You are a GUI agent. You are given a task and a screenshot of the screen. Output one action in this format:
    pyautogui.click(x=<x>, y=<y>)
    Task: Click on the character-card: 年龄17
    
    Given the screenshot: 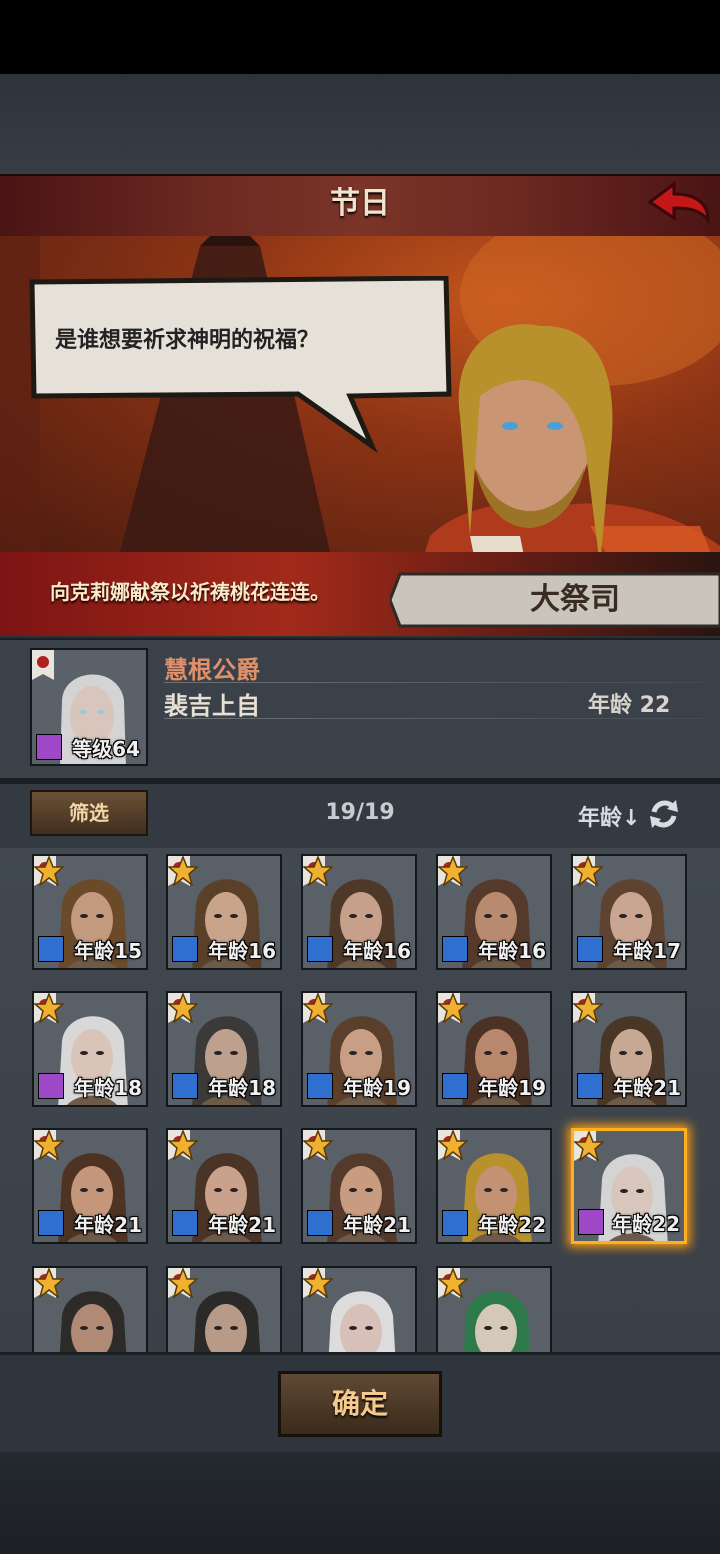 What is the action you would take?
    pyautogui.click(x=629, y=912)
    